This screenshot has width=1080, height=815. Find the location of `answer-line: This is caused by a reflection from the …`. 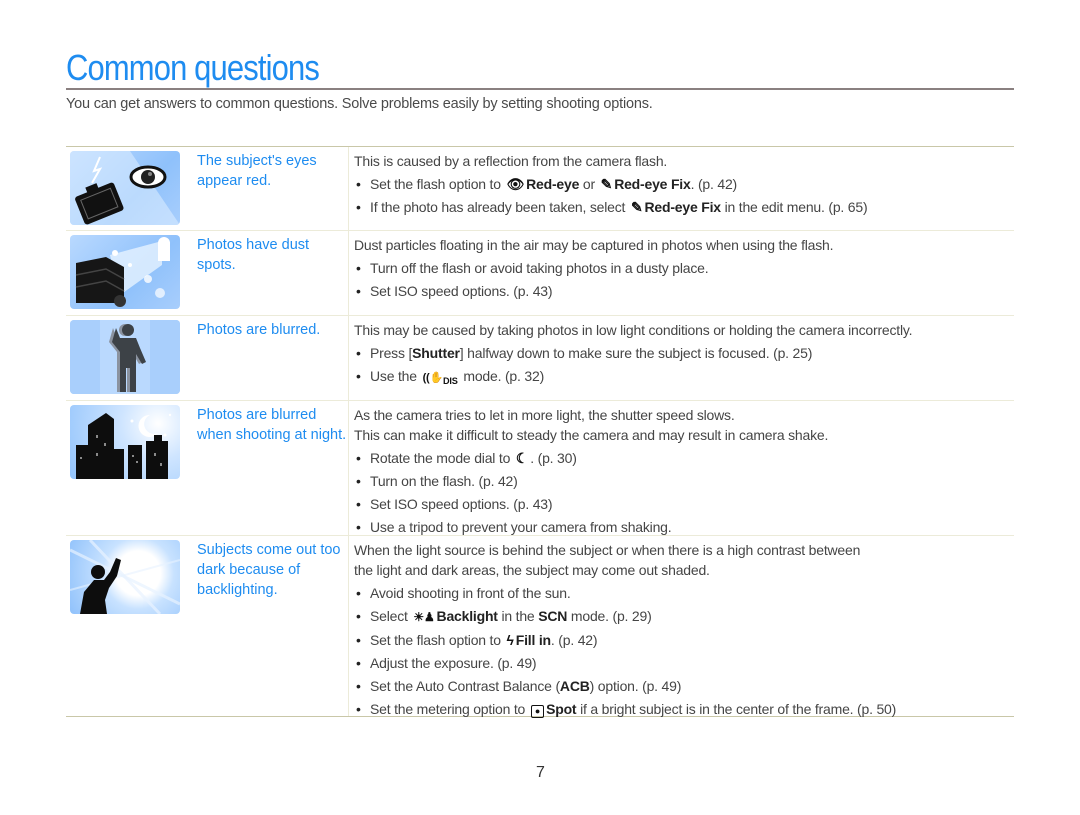

answer-line: This is caused by a reflection from the … is located at coordinates (511, 161).